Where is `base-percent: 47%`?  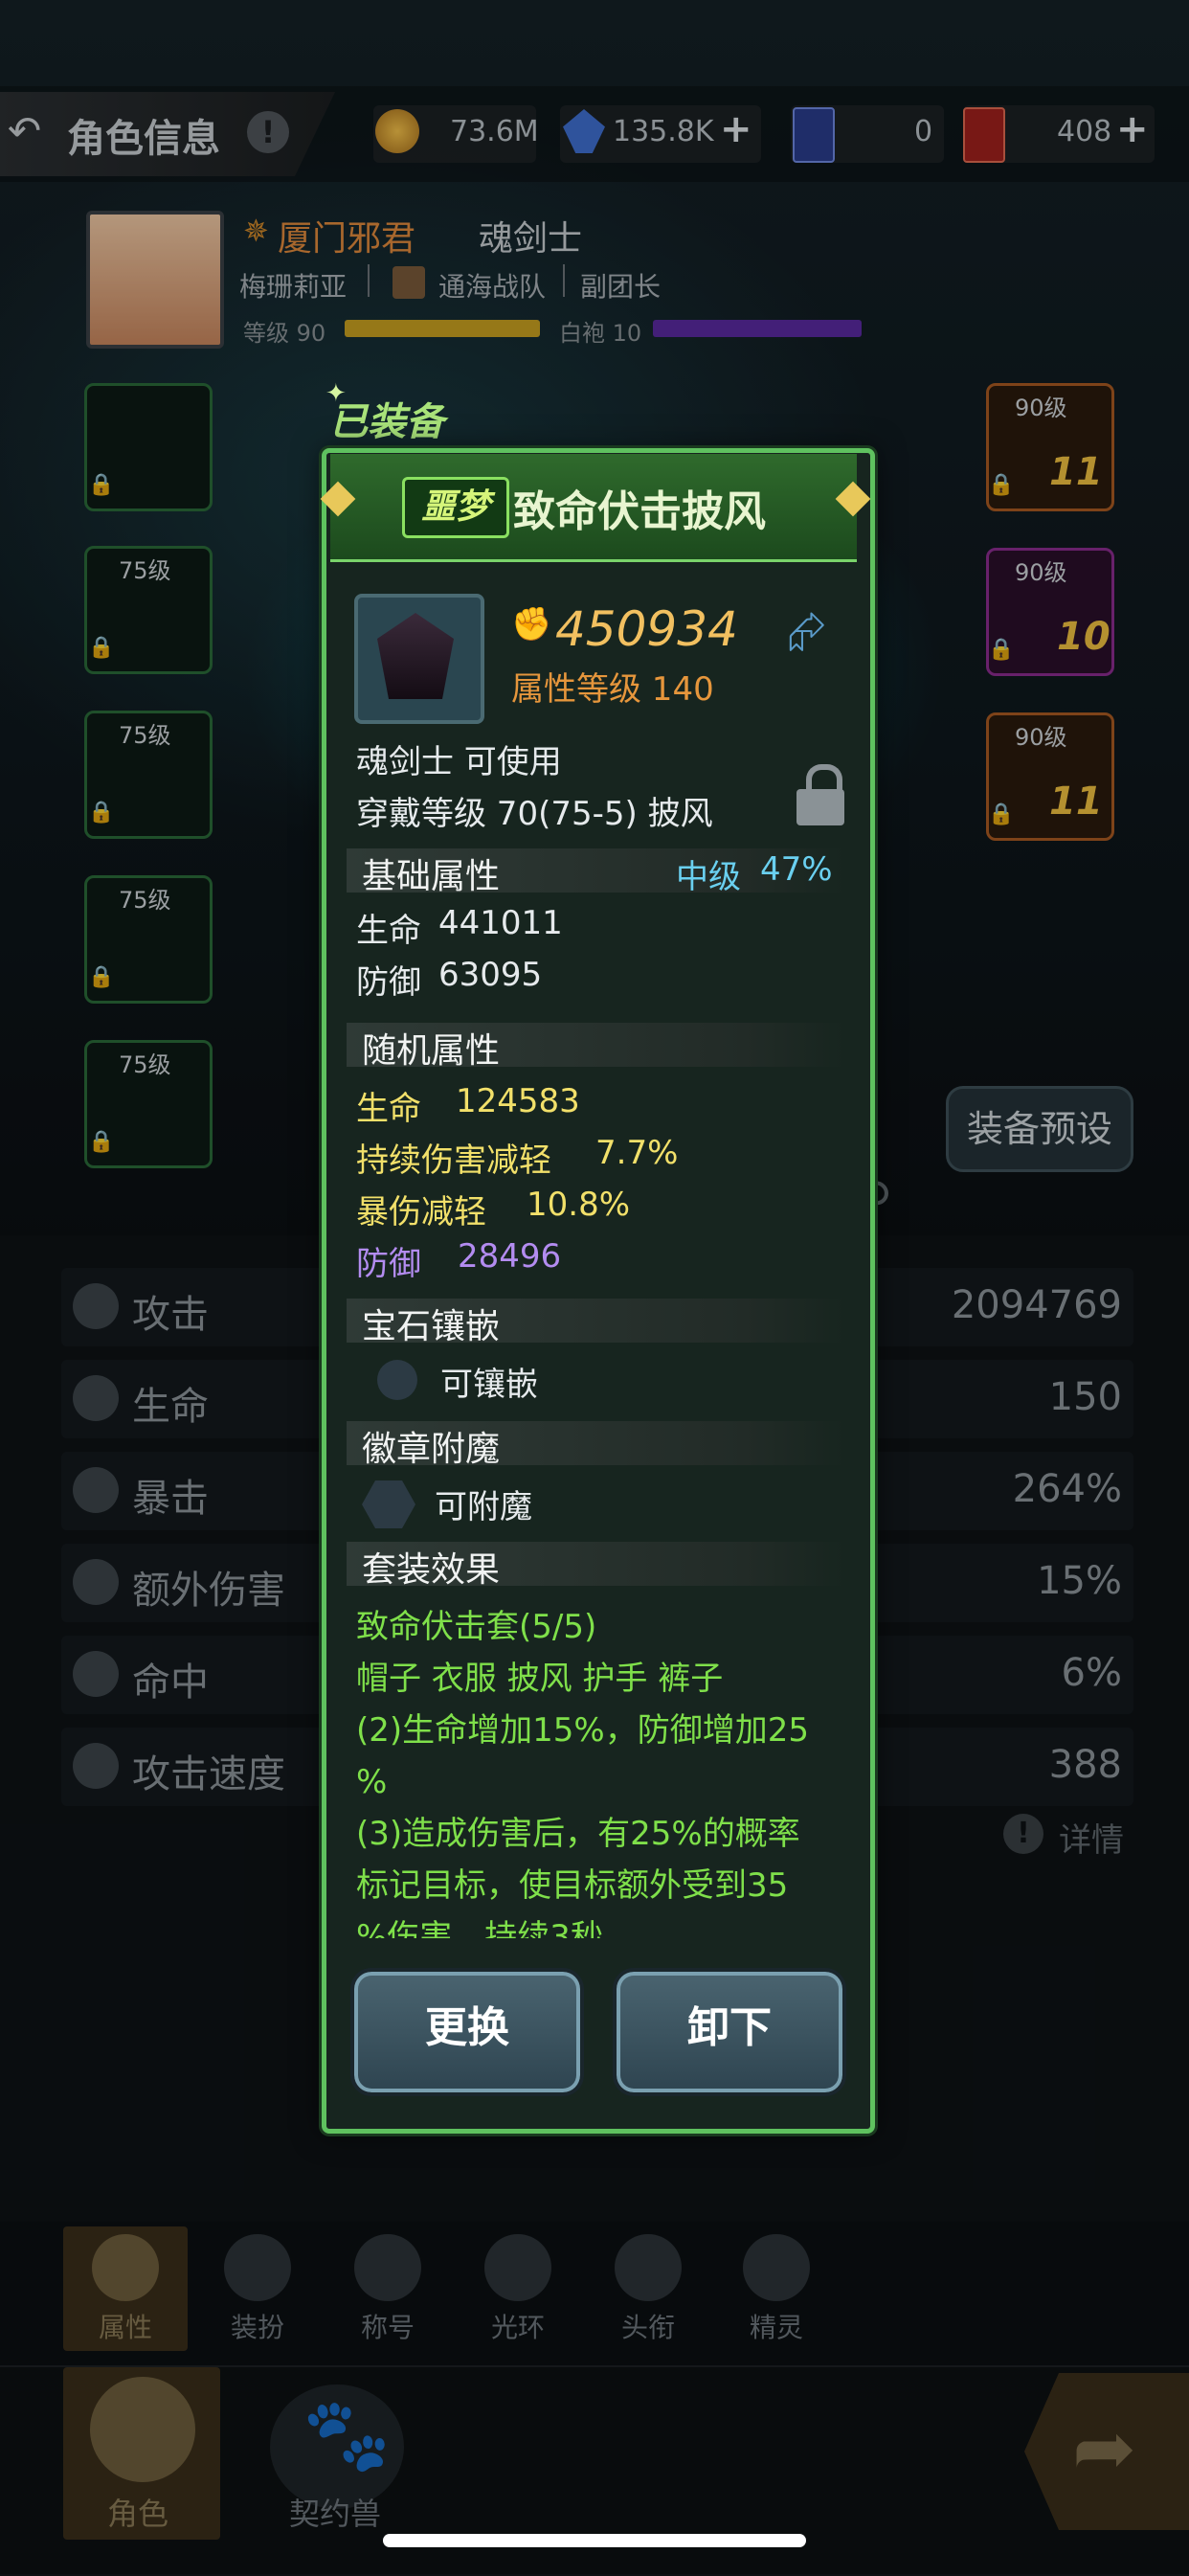
base-percent: 47% is located at coordinates (796, 869).